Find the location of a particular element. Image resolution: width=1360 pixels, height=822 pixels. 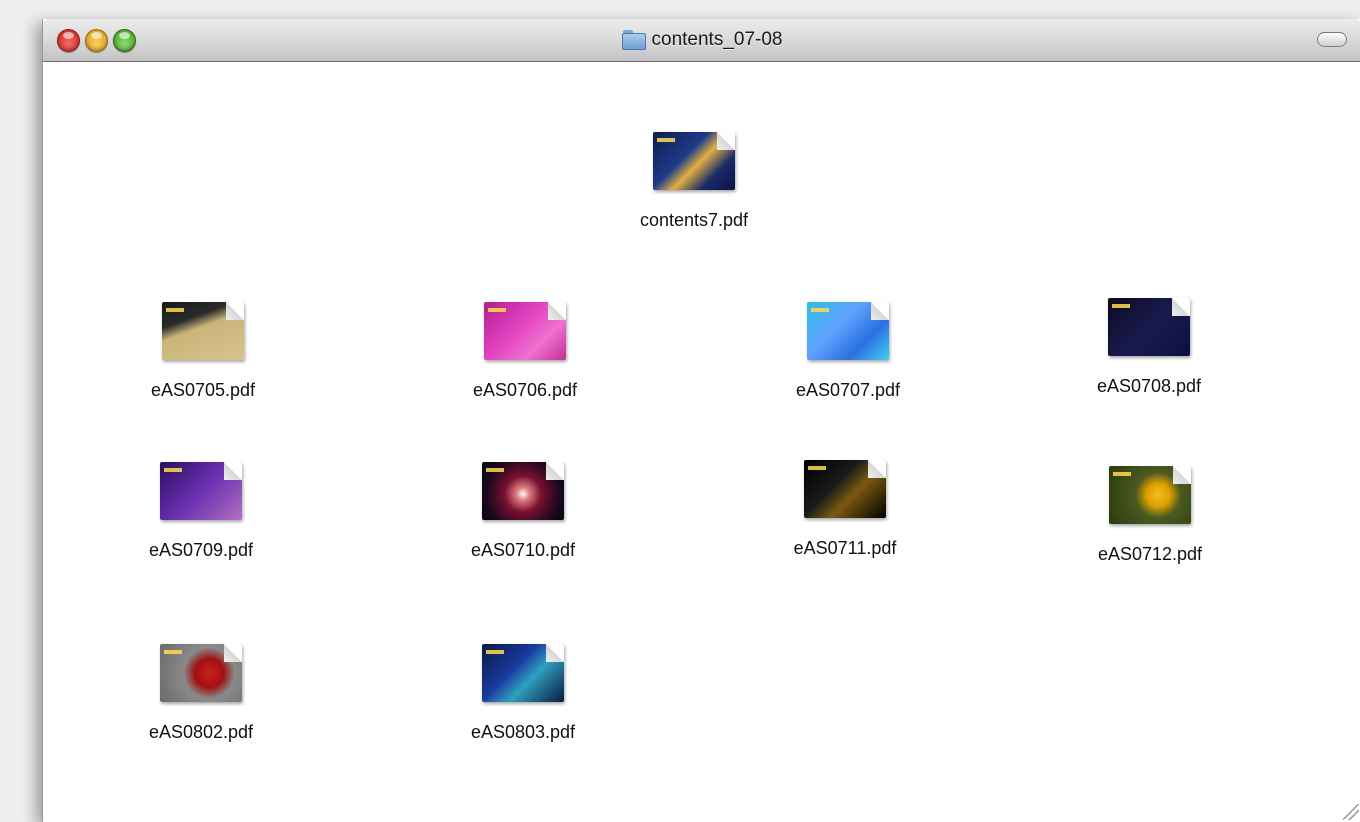

file-name: eAS0710.pdf is located at coordinates (523, 550).